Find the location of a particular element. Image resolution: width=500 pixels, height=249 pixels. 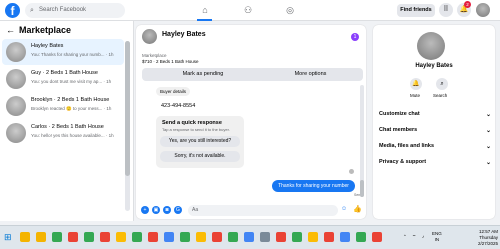

quick-response-title: Send a quick response is located at coordinates (192, 123).